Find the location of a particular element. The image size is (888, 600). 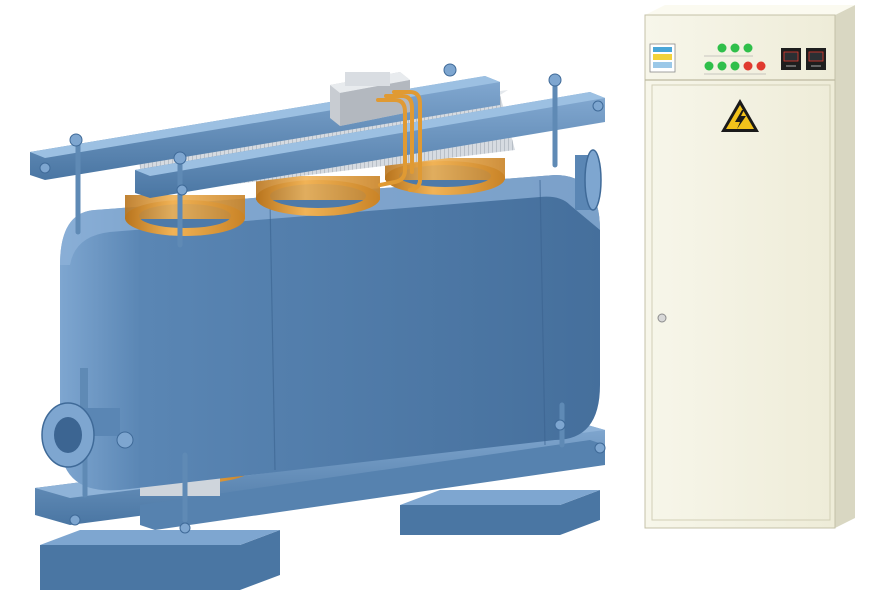

door-handle is located at coordinates (662, 318).